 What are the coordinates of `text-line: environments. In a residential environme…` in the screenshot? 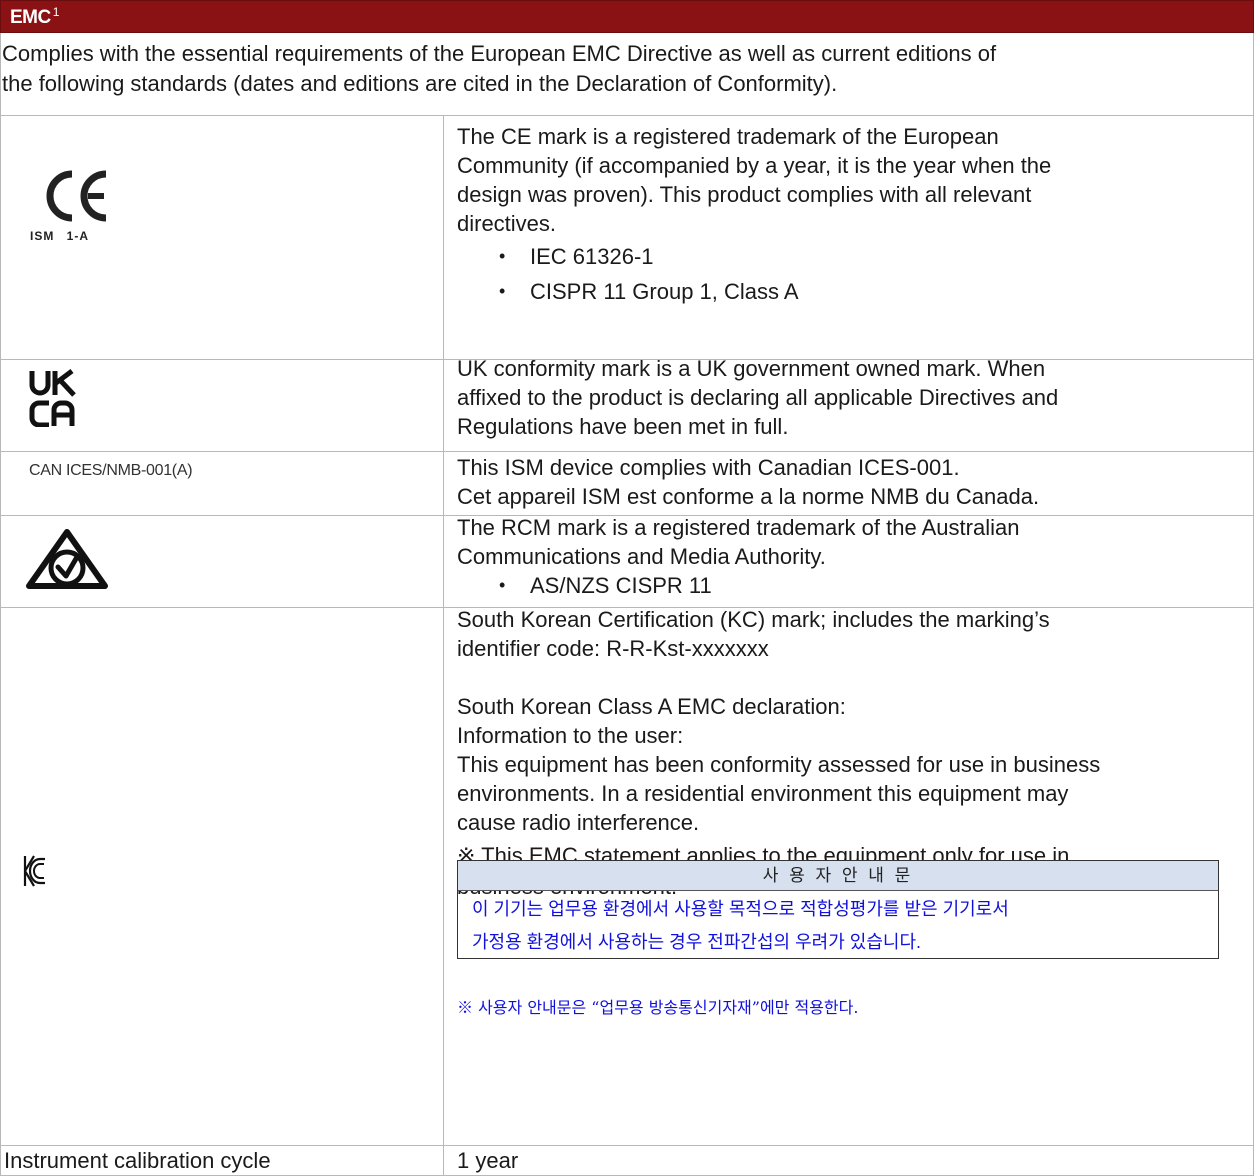 It's located at (763, 793).